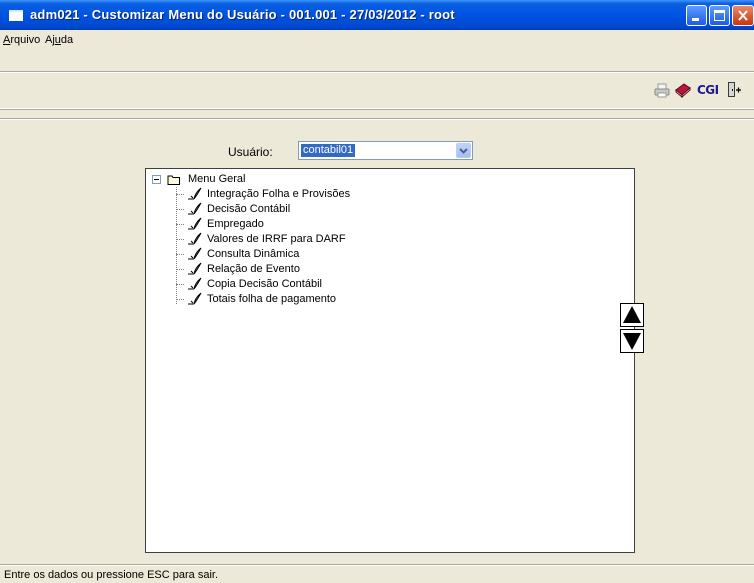  Describe the element at coordinates (253, 269) in the screenshot. I see `tree-item-label: Relação de Evento` at that location.